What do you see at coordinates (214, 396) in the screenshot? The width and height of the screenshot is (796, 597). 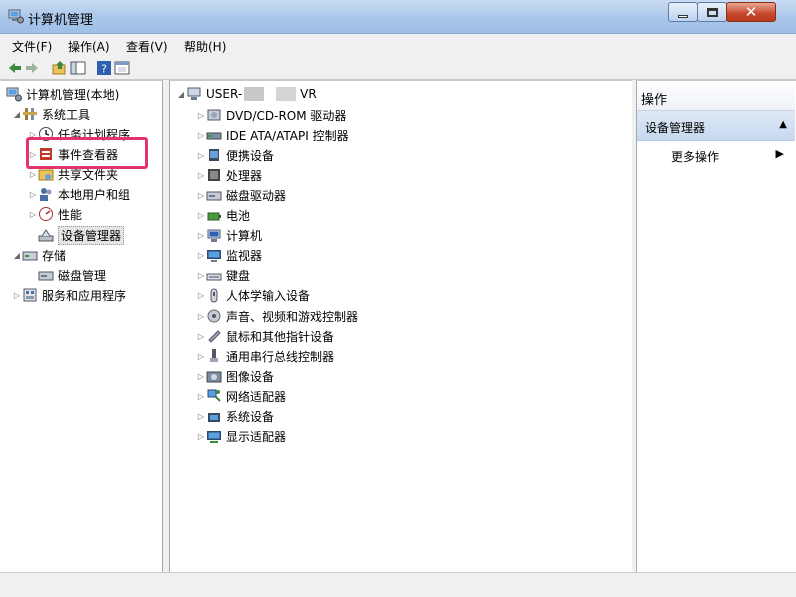 I see `network-adapter-icon` at bounding box center [214, 396].